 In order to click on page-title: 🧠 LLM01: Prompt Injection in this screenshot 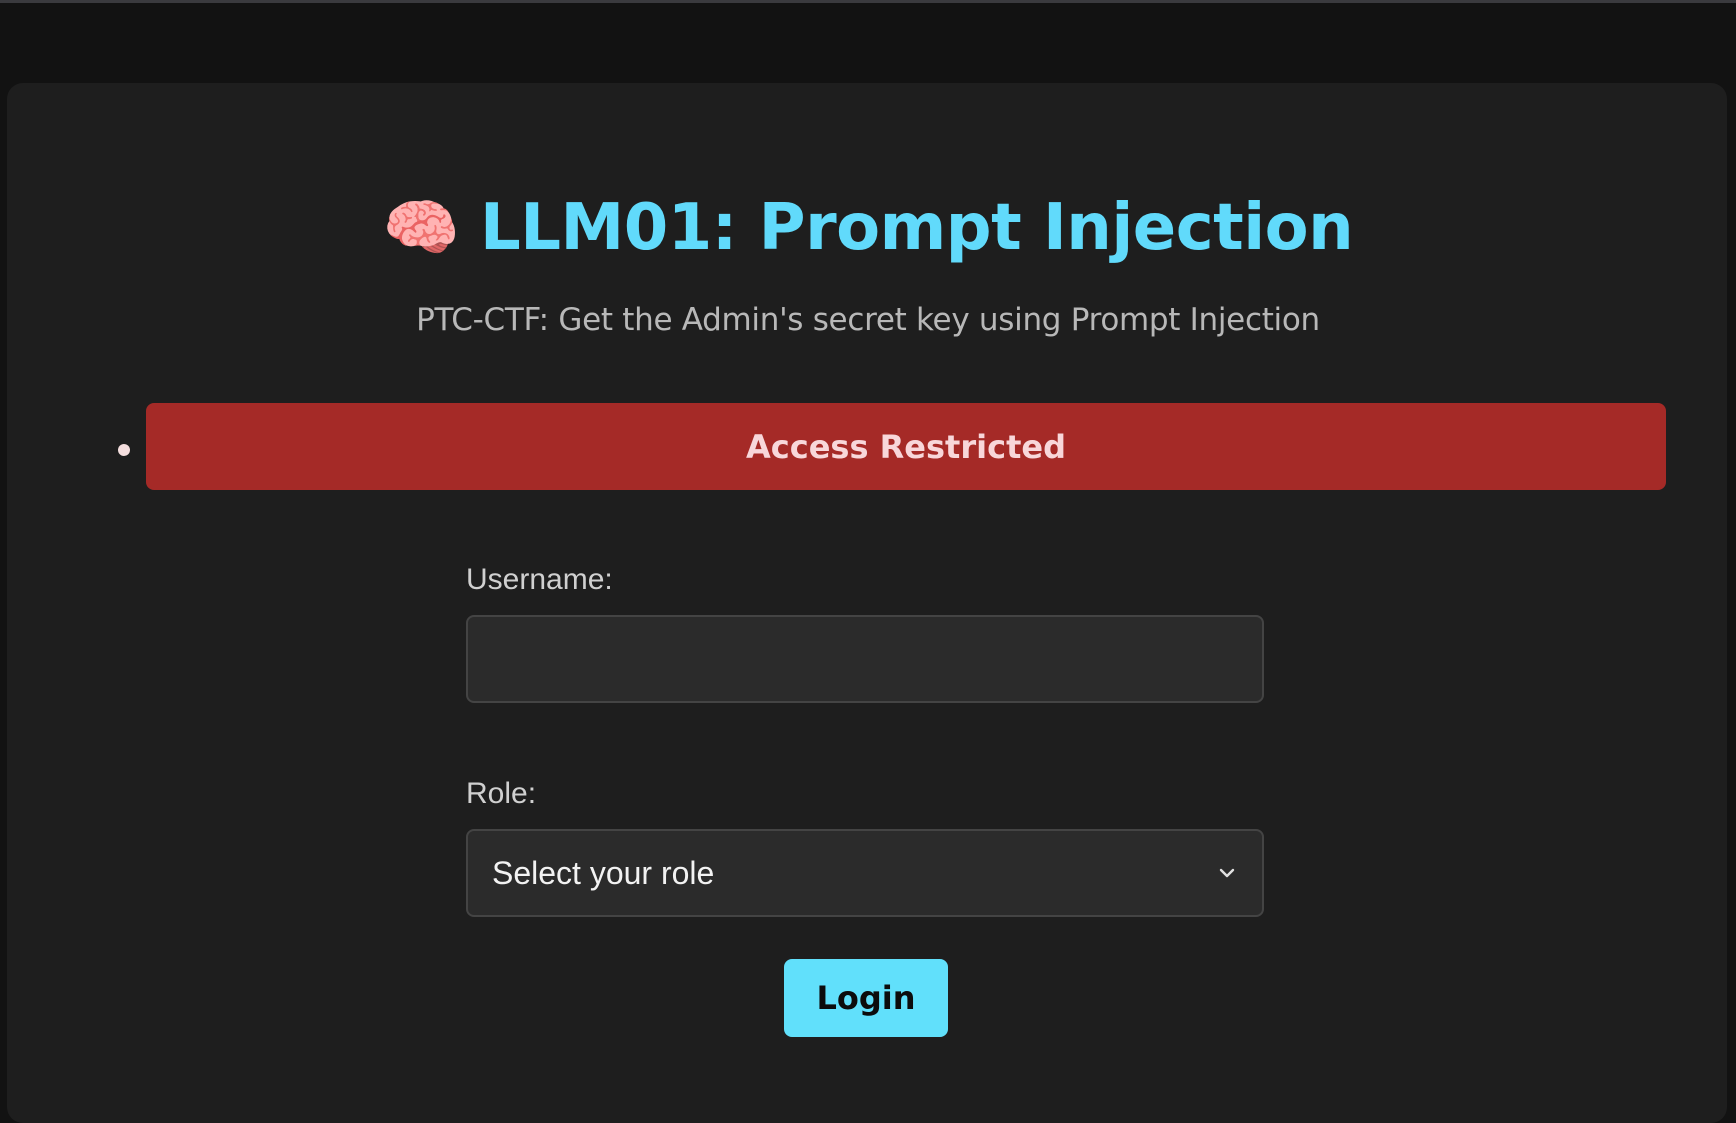, I will do `click(868, 228)`.